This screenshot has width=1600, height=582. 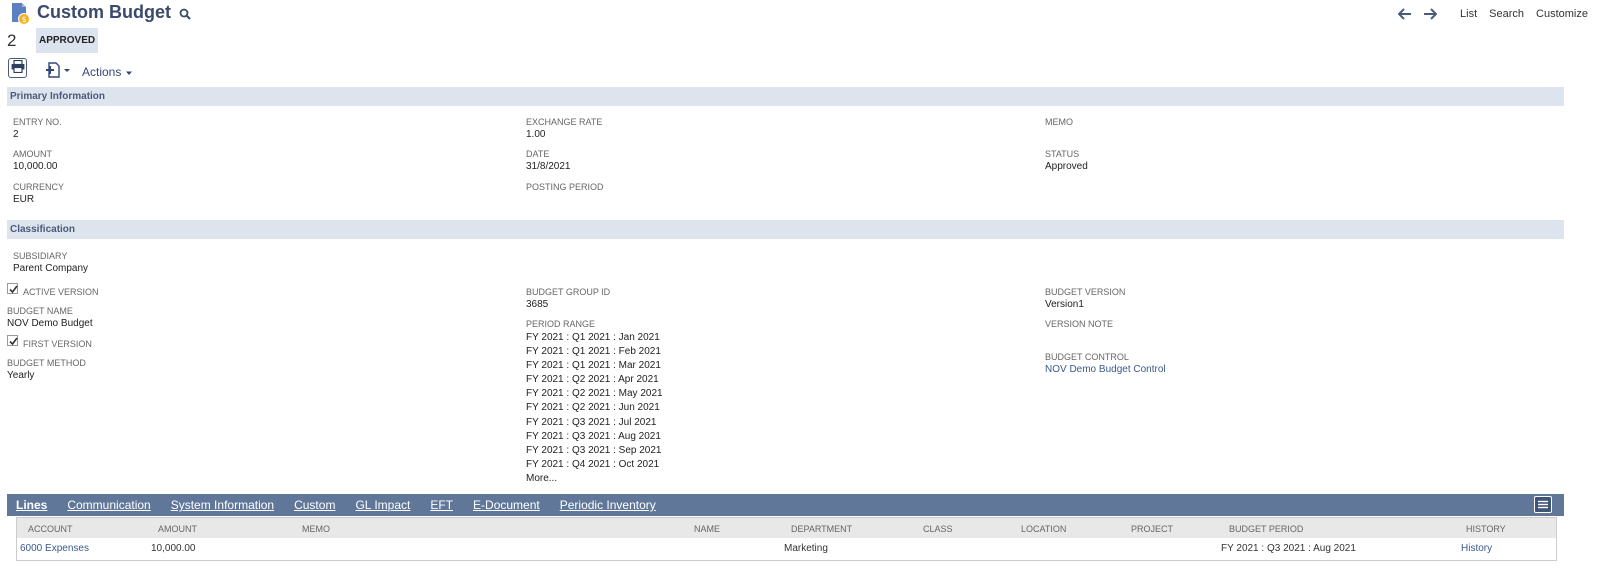 I want to click on exchange-rate-label: EXCHANGE RATE, so click(x=564, y=122).